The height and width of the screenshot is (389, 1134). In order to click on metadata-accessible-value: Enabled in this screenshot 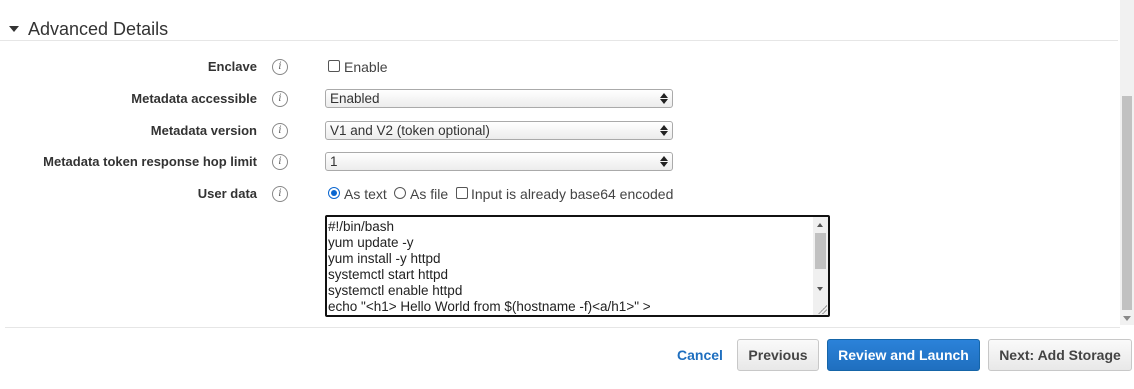, I will do `click(355, 98)`.